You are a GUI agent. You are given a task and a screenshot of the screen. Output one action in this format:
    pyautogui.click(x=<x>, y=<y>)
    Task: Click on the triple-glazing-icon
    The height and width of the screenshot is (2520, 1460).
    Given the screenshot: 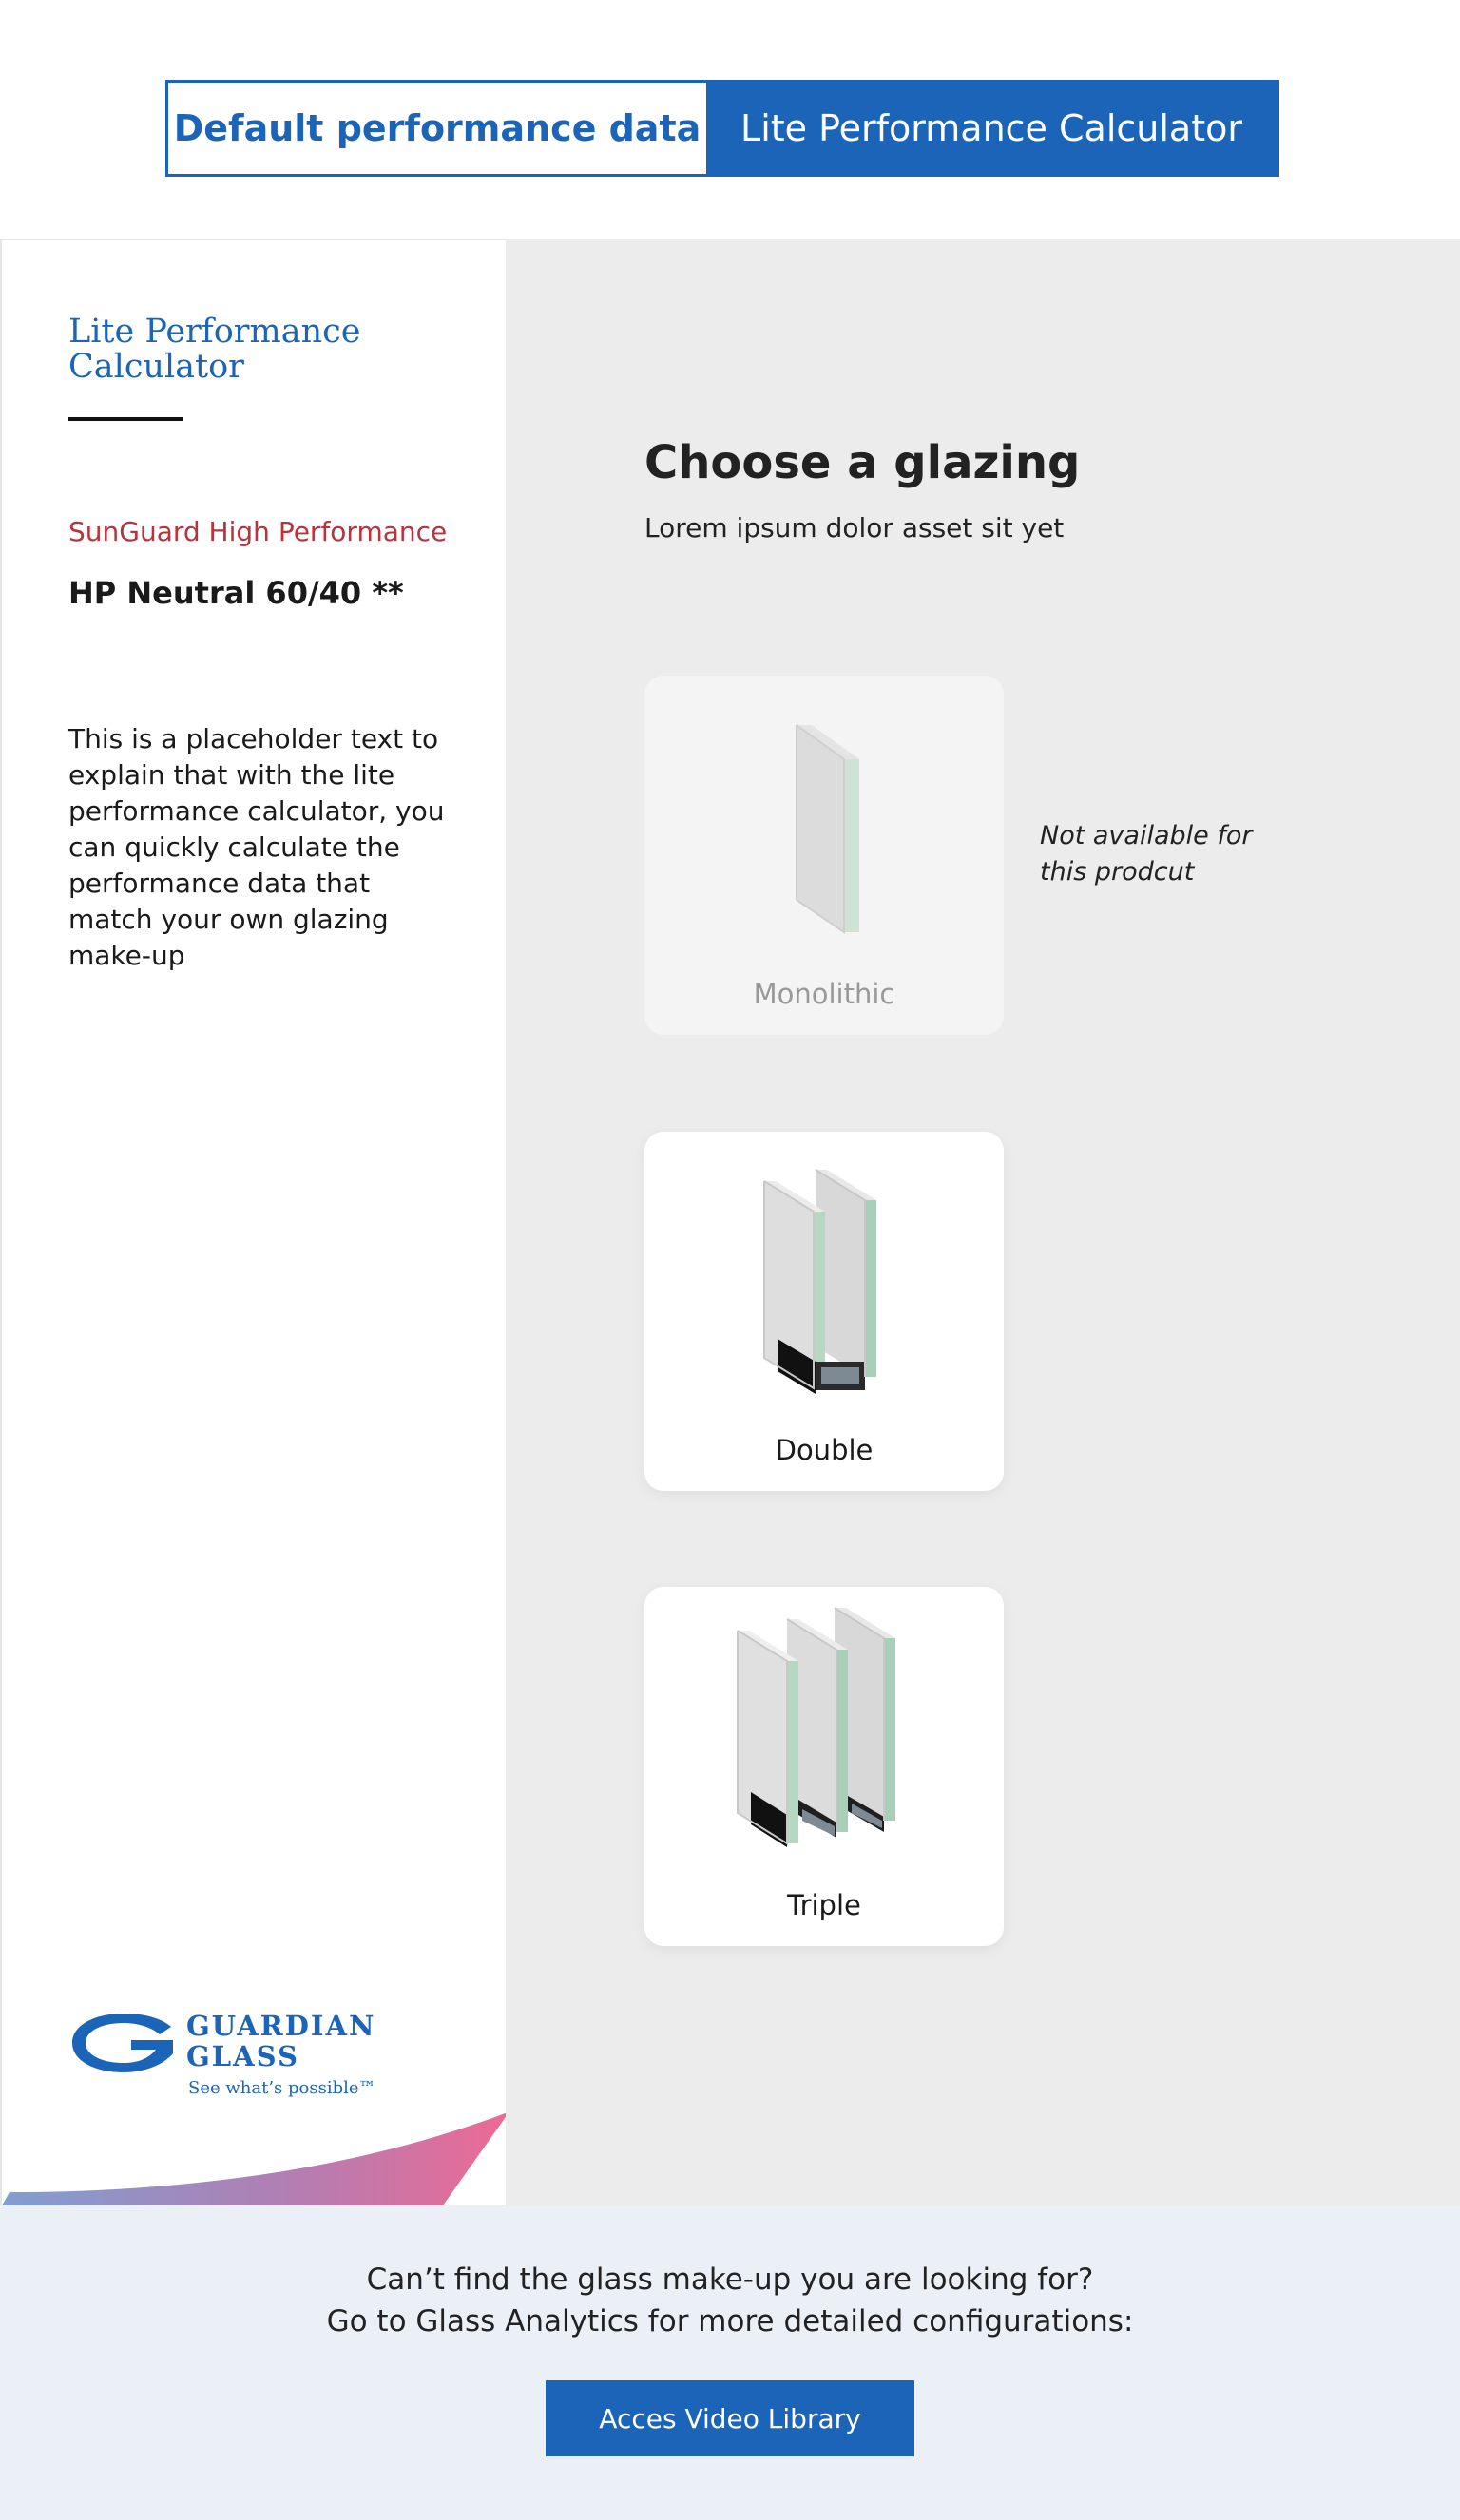 What is the action you would take?
    pyautogui.click(x=816, y=1727)
    